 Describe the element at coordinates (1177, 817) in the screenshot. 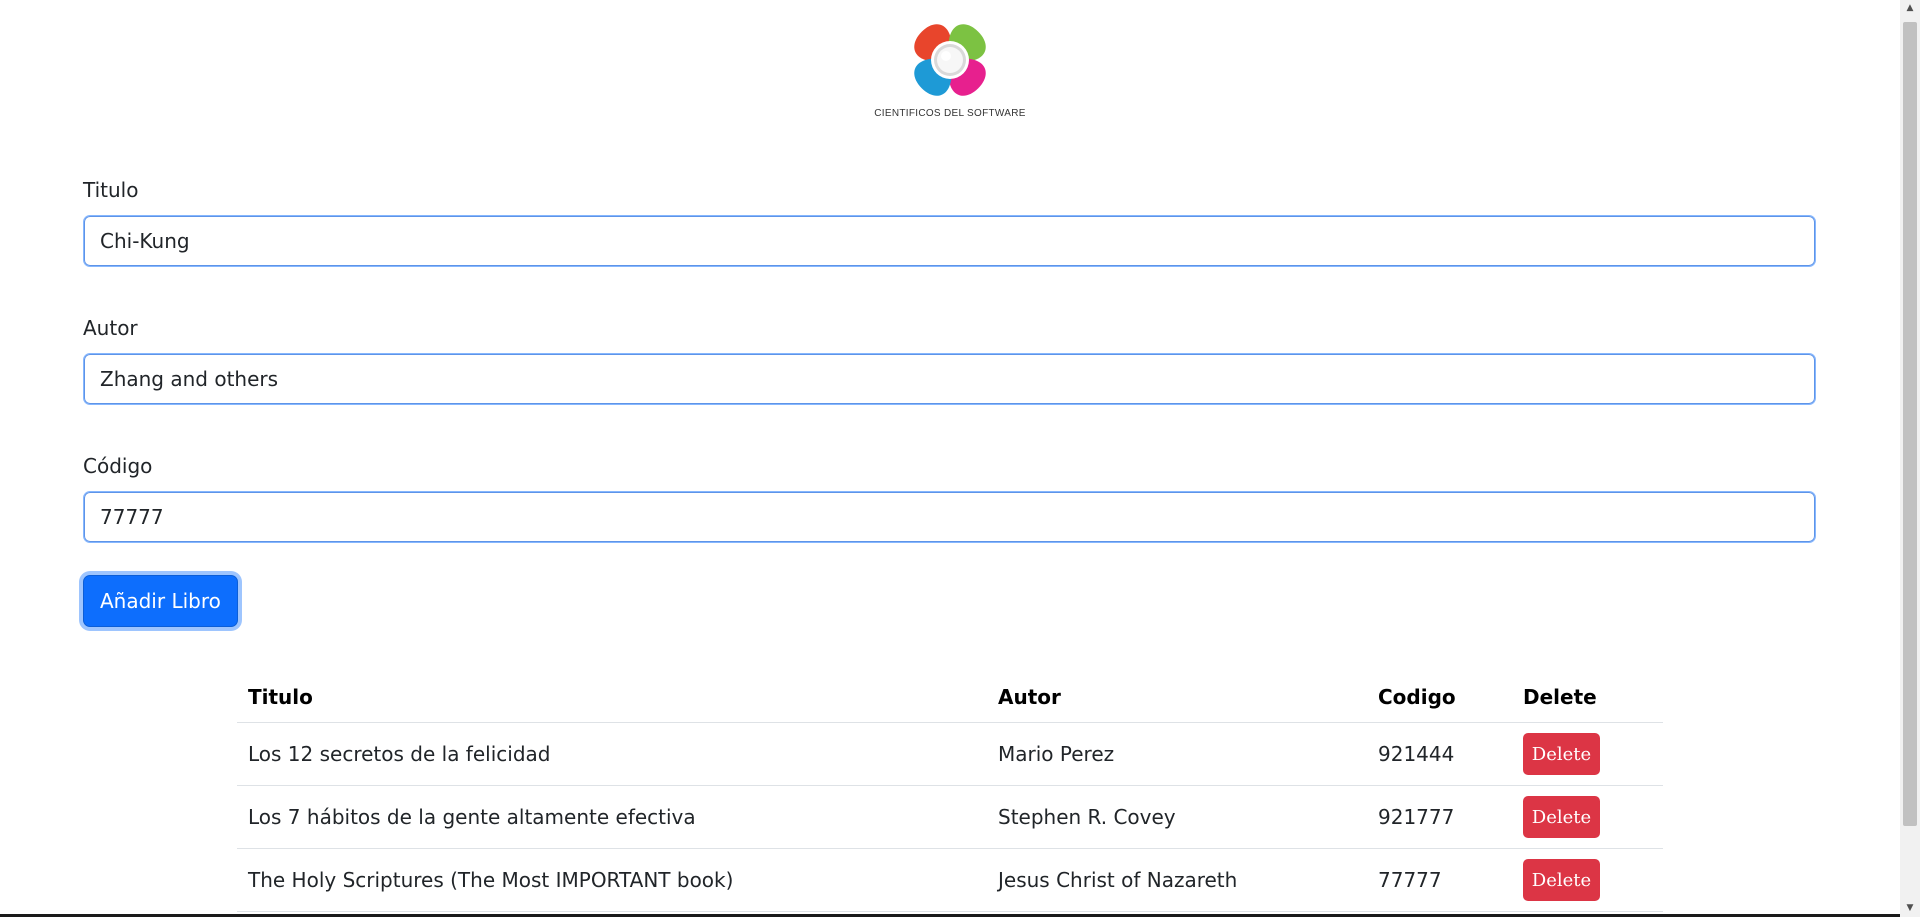

I see `cell-autor: Stephen R. Covey` at that location.